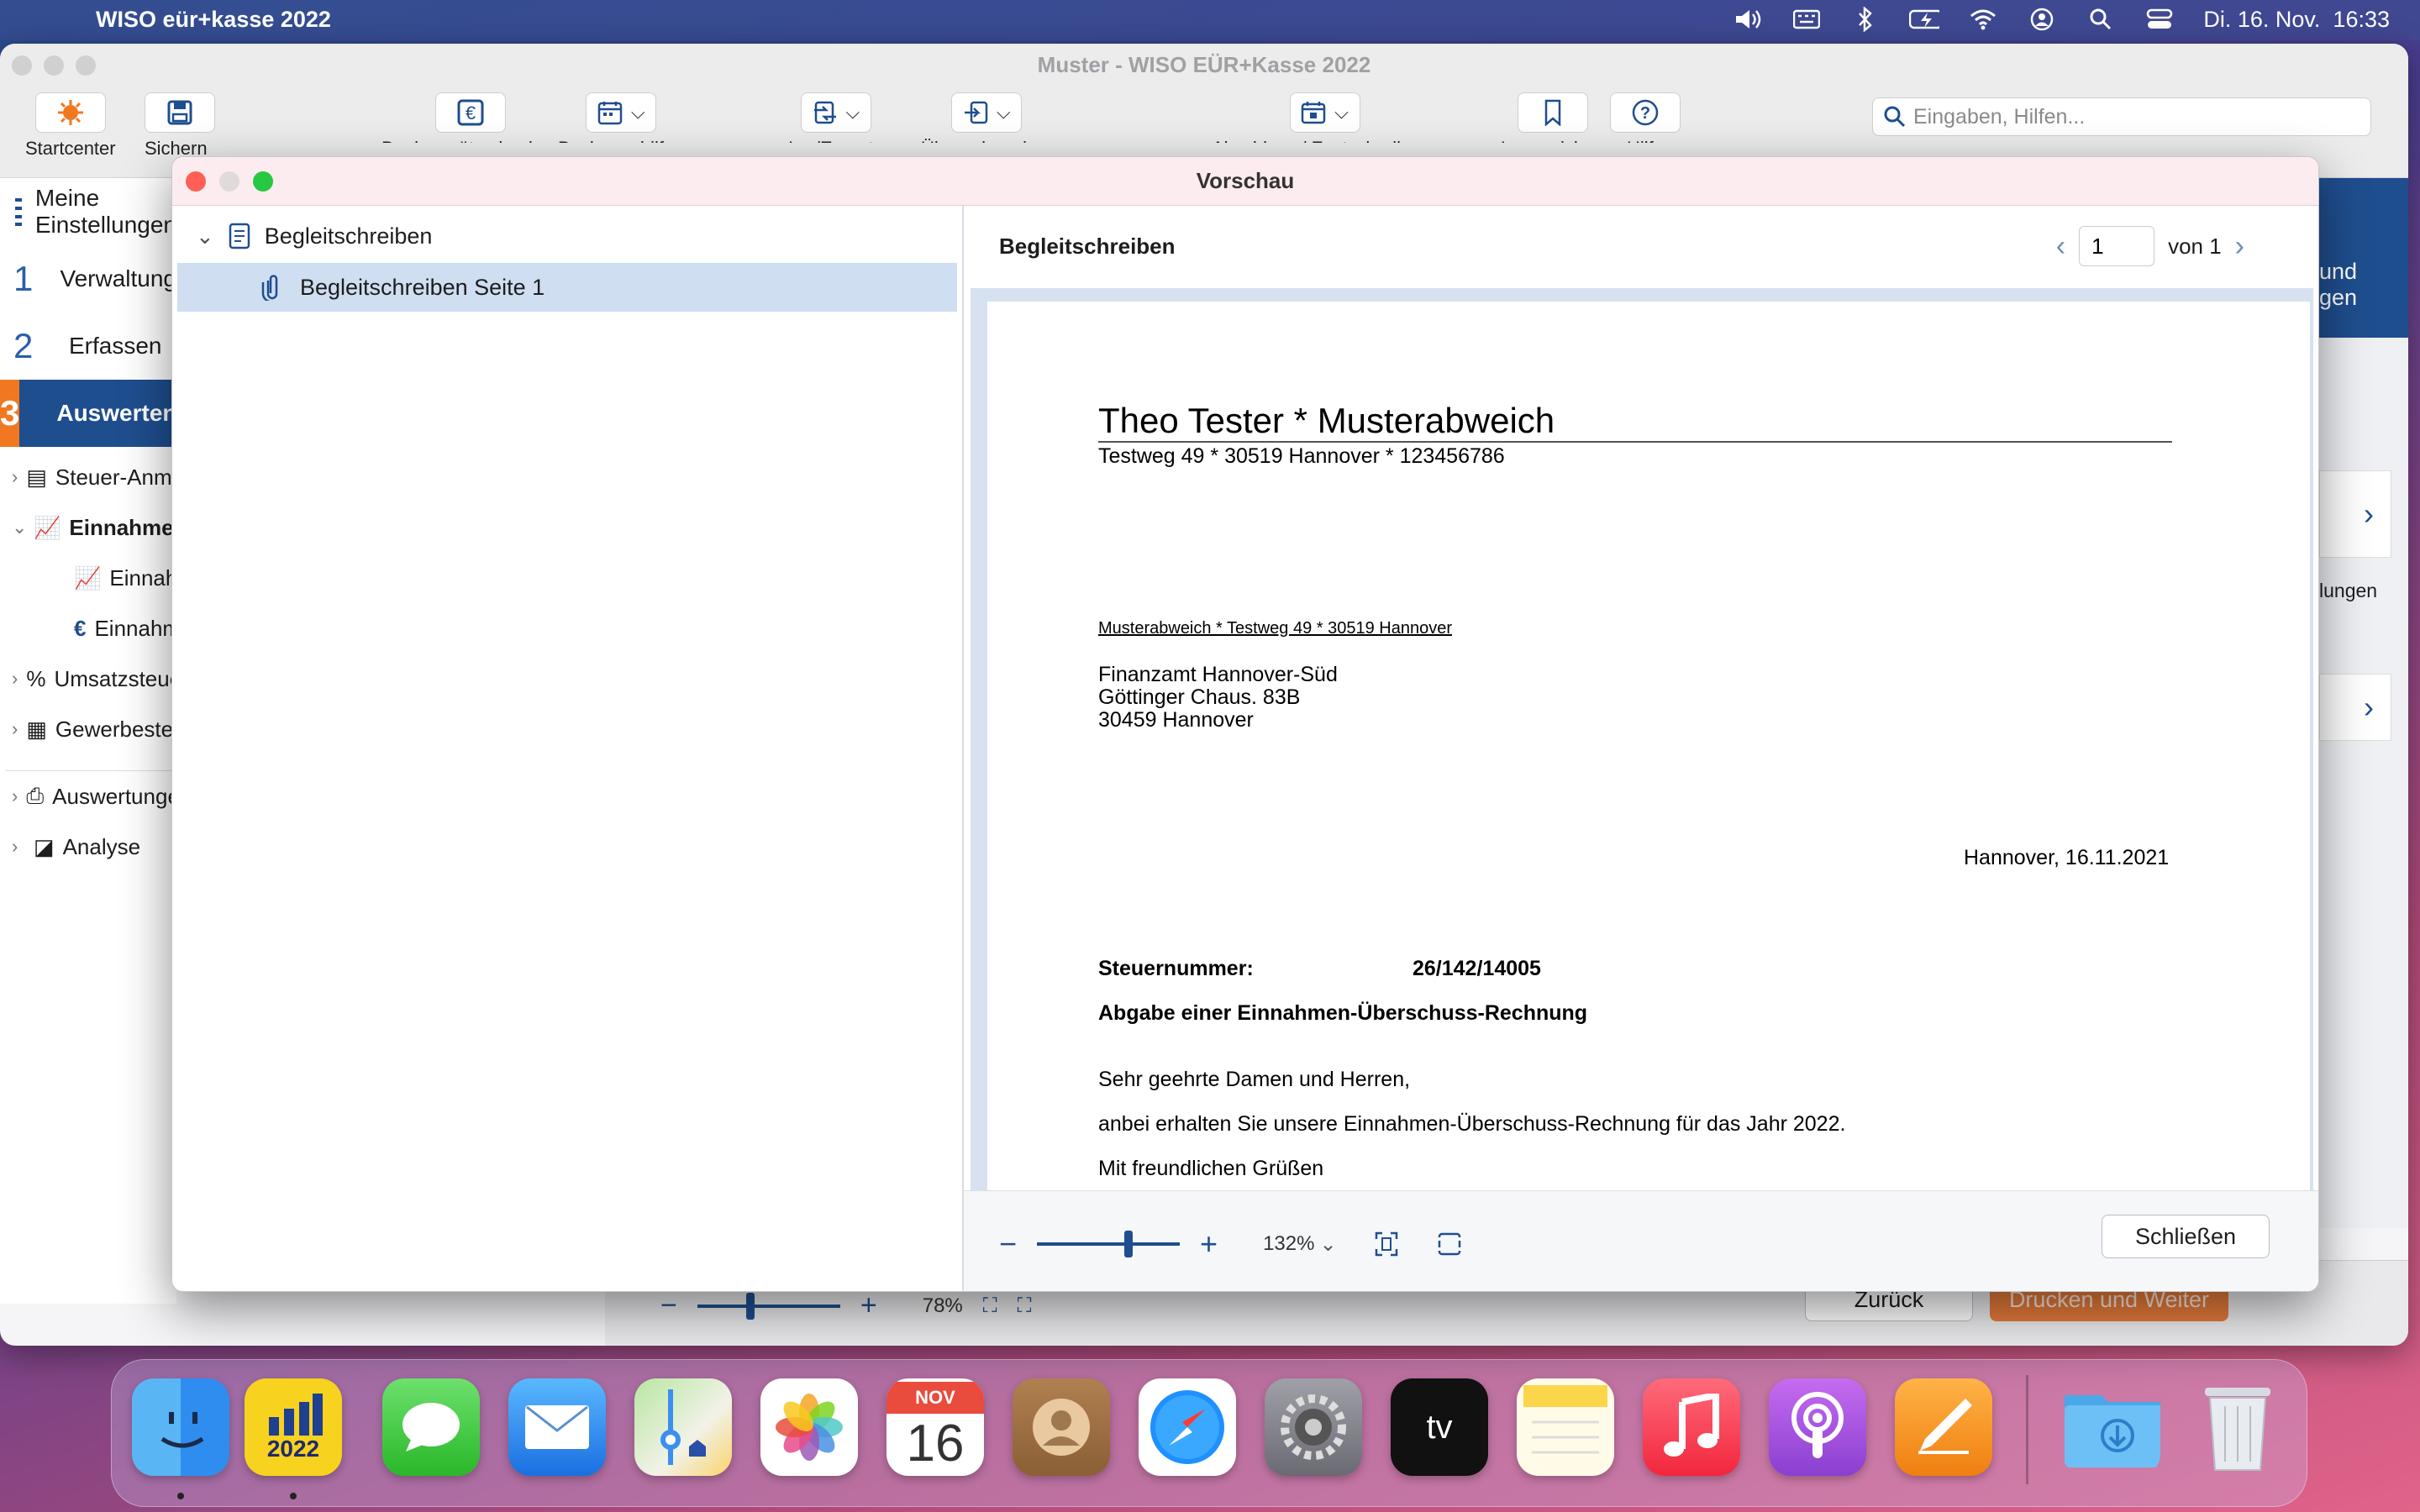  I want to click on dock-maps, so click(683, 1427).